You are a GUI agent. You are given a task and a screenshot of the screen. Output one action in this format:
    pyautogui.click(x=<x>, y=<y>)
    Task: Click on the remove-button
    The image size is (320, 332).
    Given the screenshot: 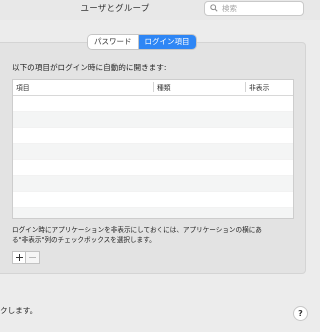 What is the action you would take?
    pyautogui.click(x=33, y=257)
    